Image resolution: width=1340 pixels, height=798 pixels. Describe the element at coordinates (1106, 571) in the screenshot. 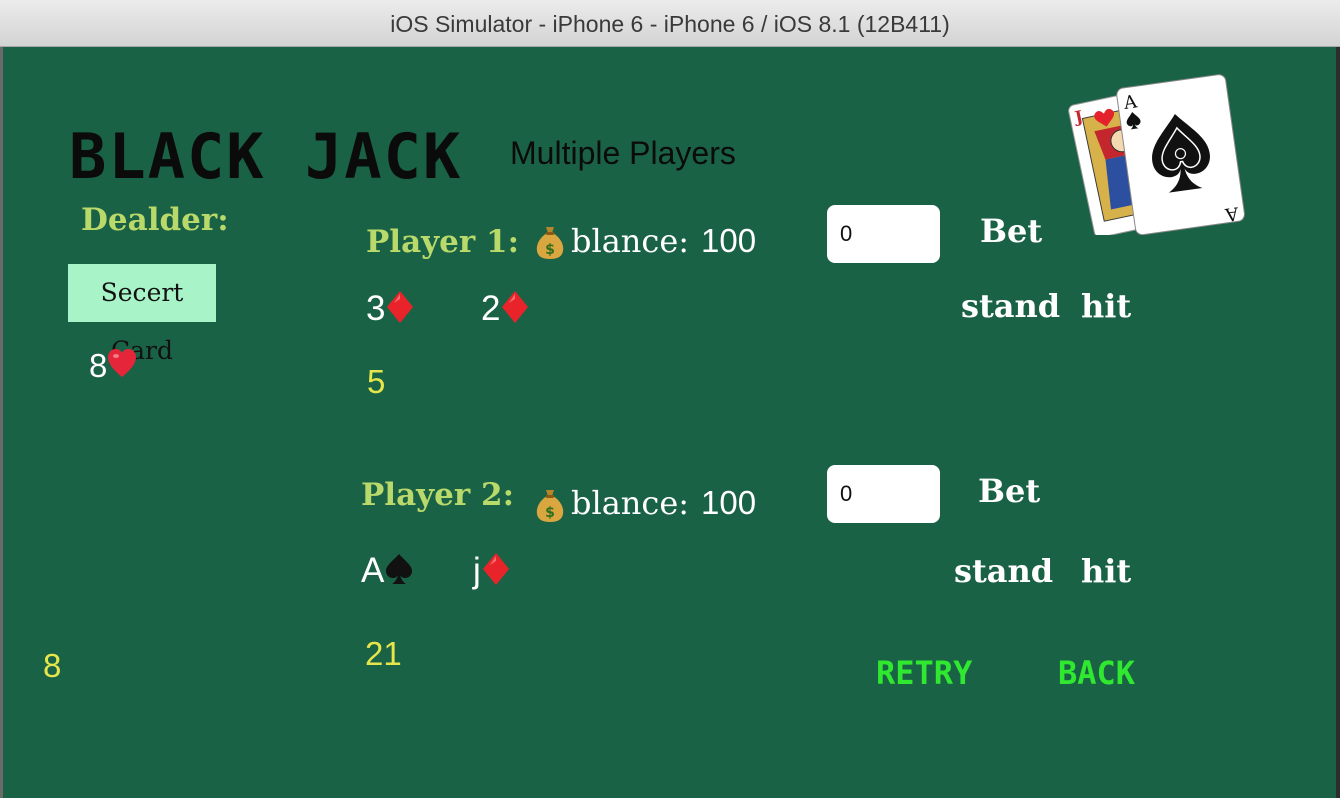

I see `player-2-hit-button: hit` at that location.